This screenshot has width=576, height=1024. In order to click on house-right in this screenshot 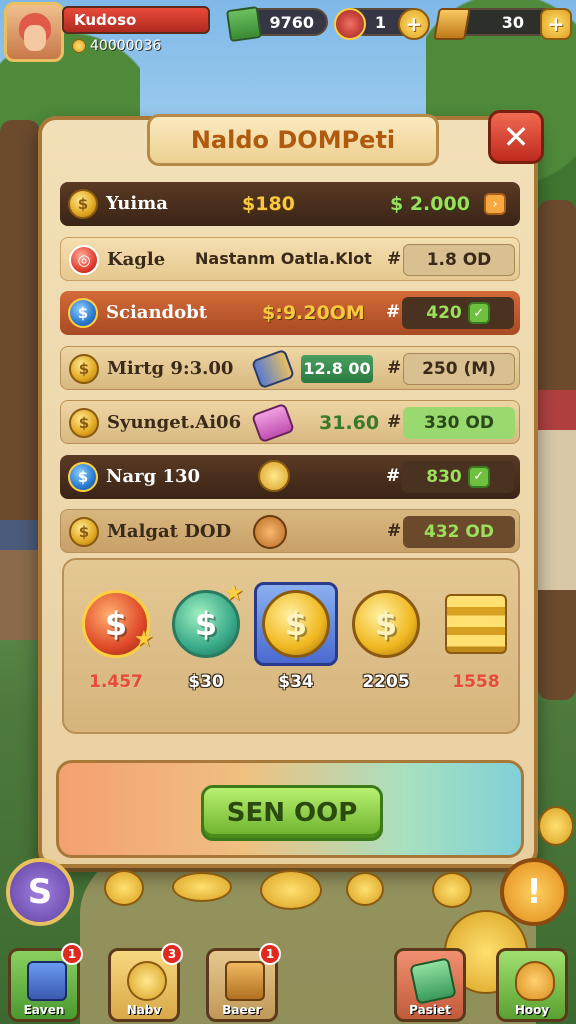, I will do `click(556, 490)`.